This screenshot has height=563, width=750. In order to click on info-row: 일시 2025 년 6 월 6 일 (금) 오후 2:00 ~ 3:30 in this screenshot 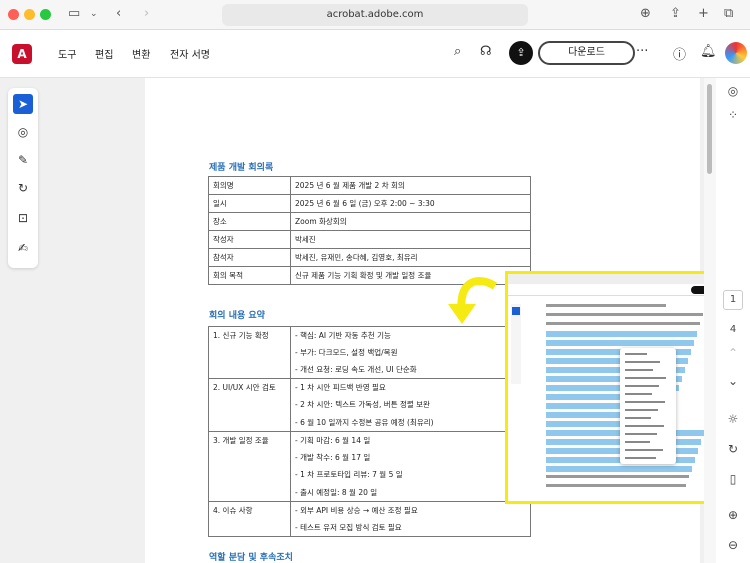, I will do `click(369, 203)`.